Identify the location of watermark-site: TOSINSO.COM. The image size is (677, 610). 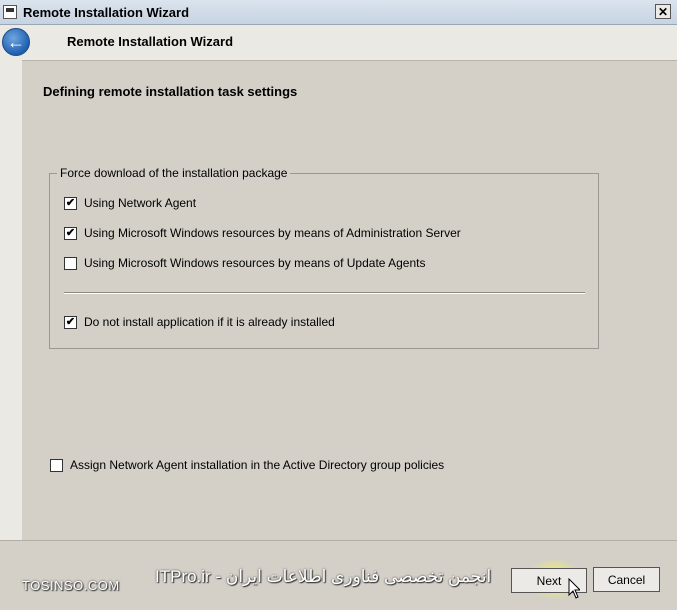
(71, 585).